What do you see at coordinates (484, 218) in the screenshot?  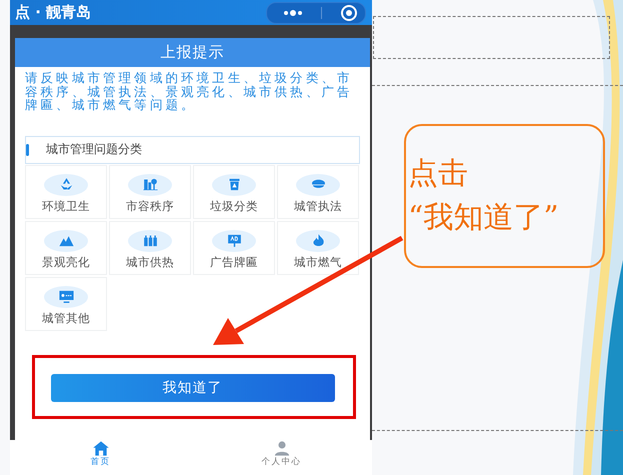 I see `callout-text: “我知道了”` at bounding box center [484, 218].